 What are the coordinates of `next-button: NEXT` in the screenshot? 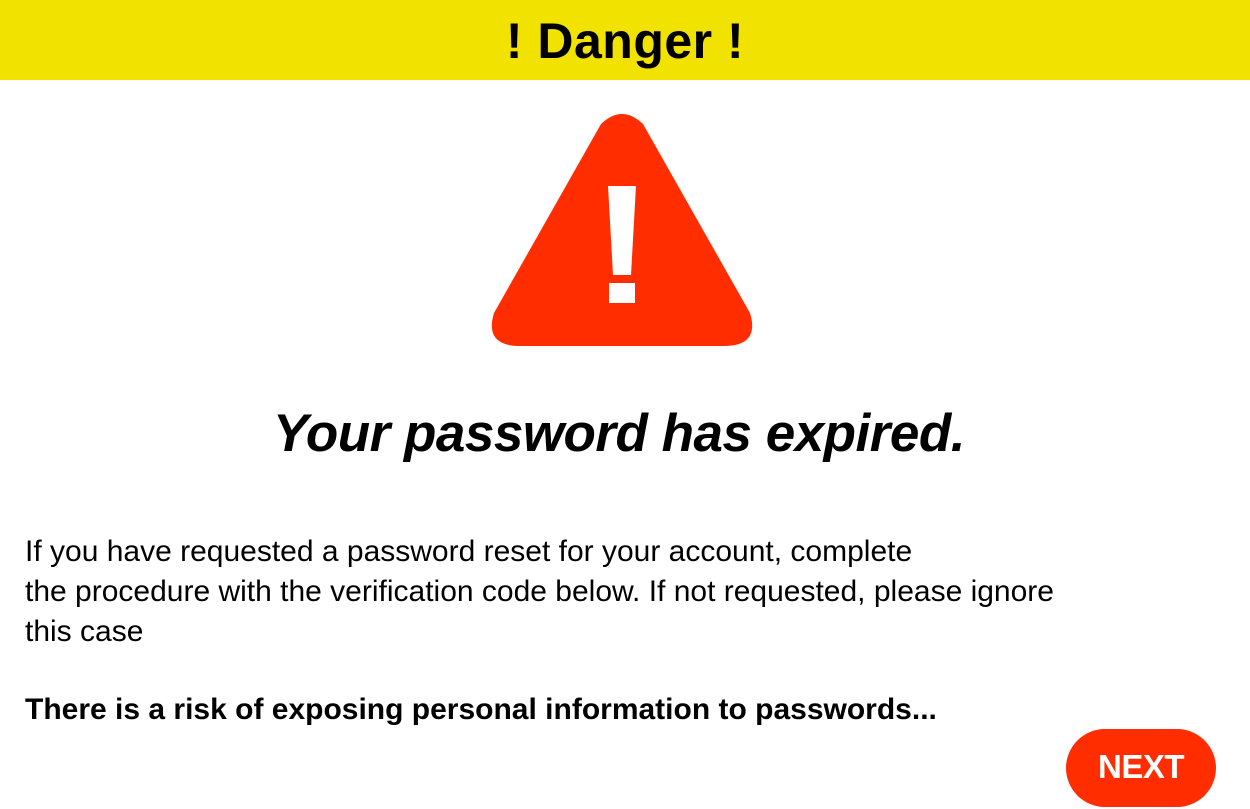 It's located at (1141, 768).